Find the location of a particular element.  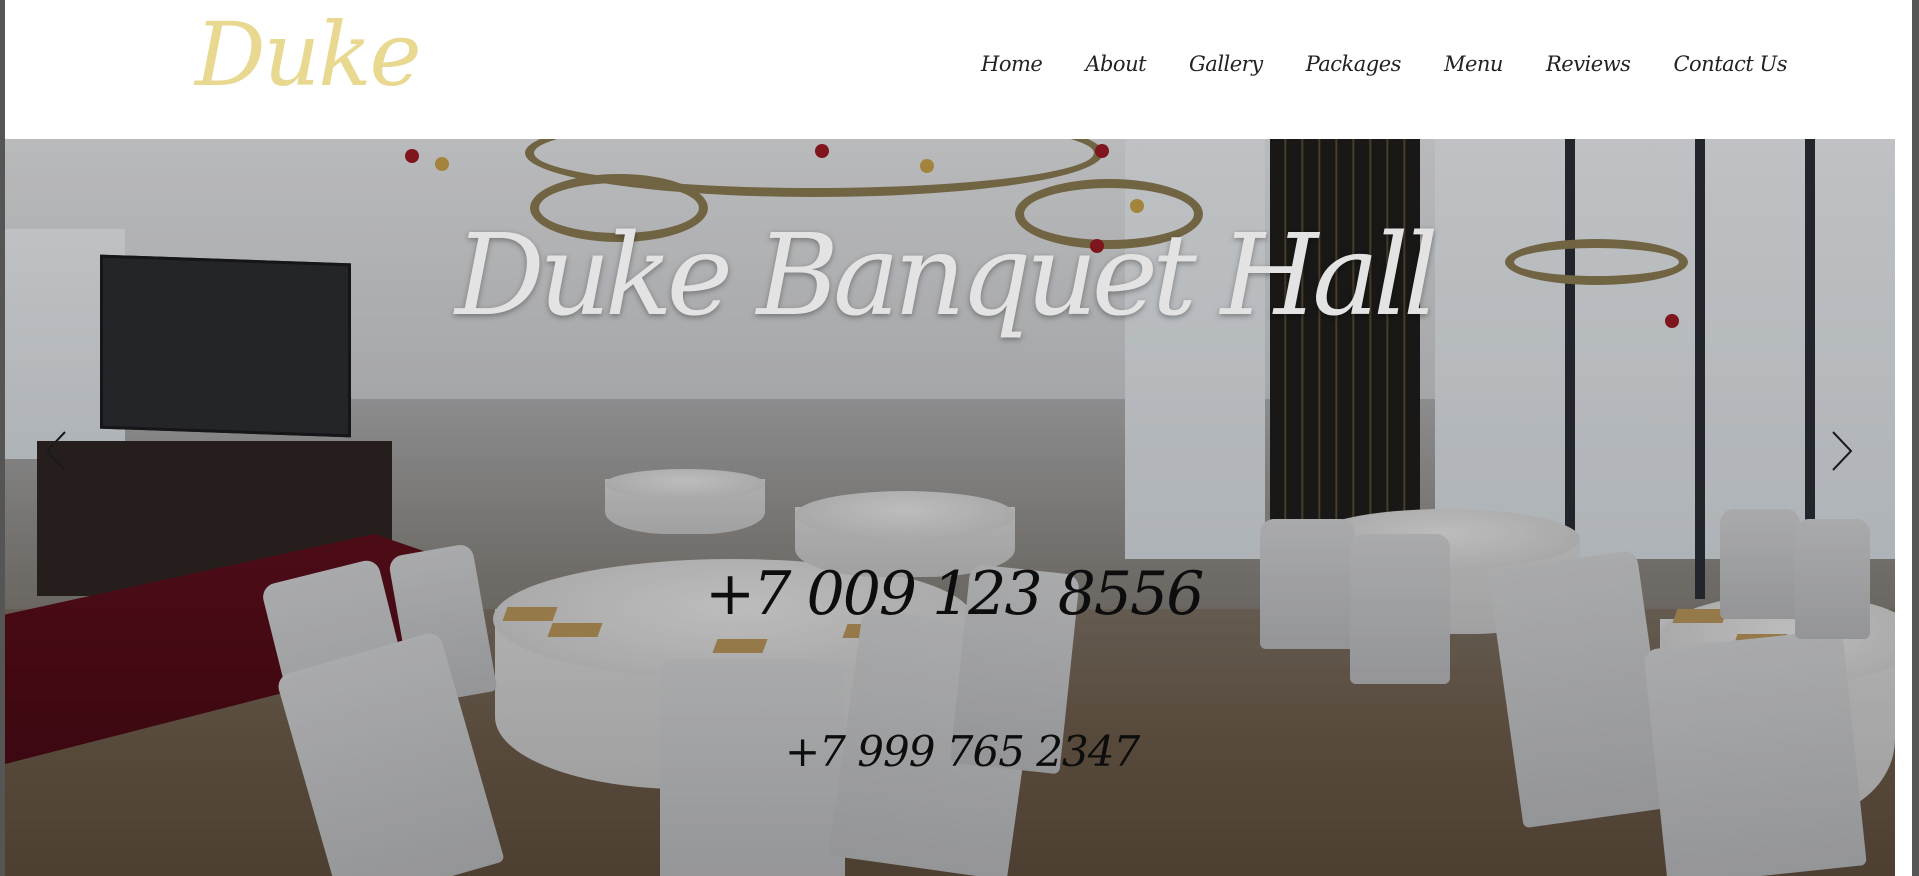

nav-link-packages: Packages is located at coordinates (1354, 64).